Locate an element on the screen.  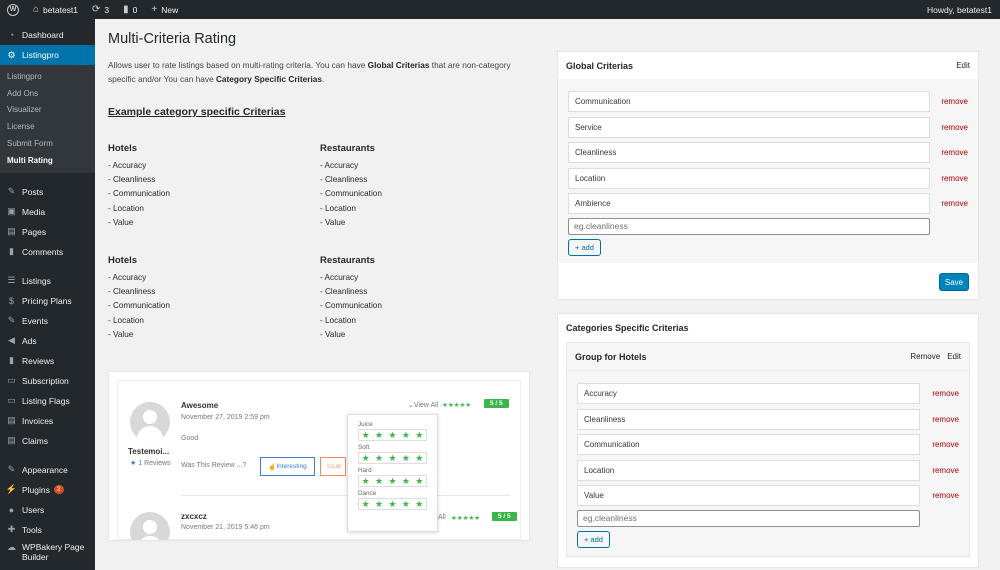
example-criterion: - Location is located at coordinates (126, 208).